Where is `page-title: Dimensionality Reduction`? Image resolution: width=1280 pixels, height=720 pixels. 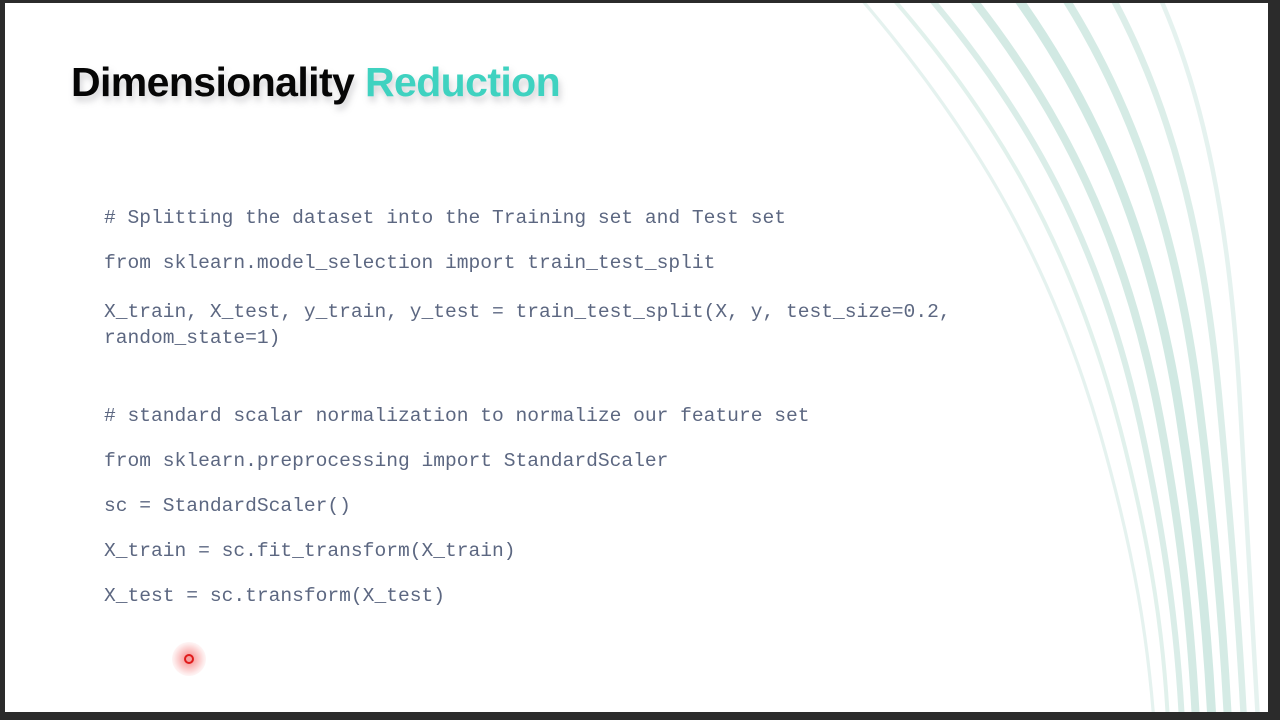 page-title: Dimensionality Reduction is located at coordinates (316, 82).